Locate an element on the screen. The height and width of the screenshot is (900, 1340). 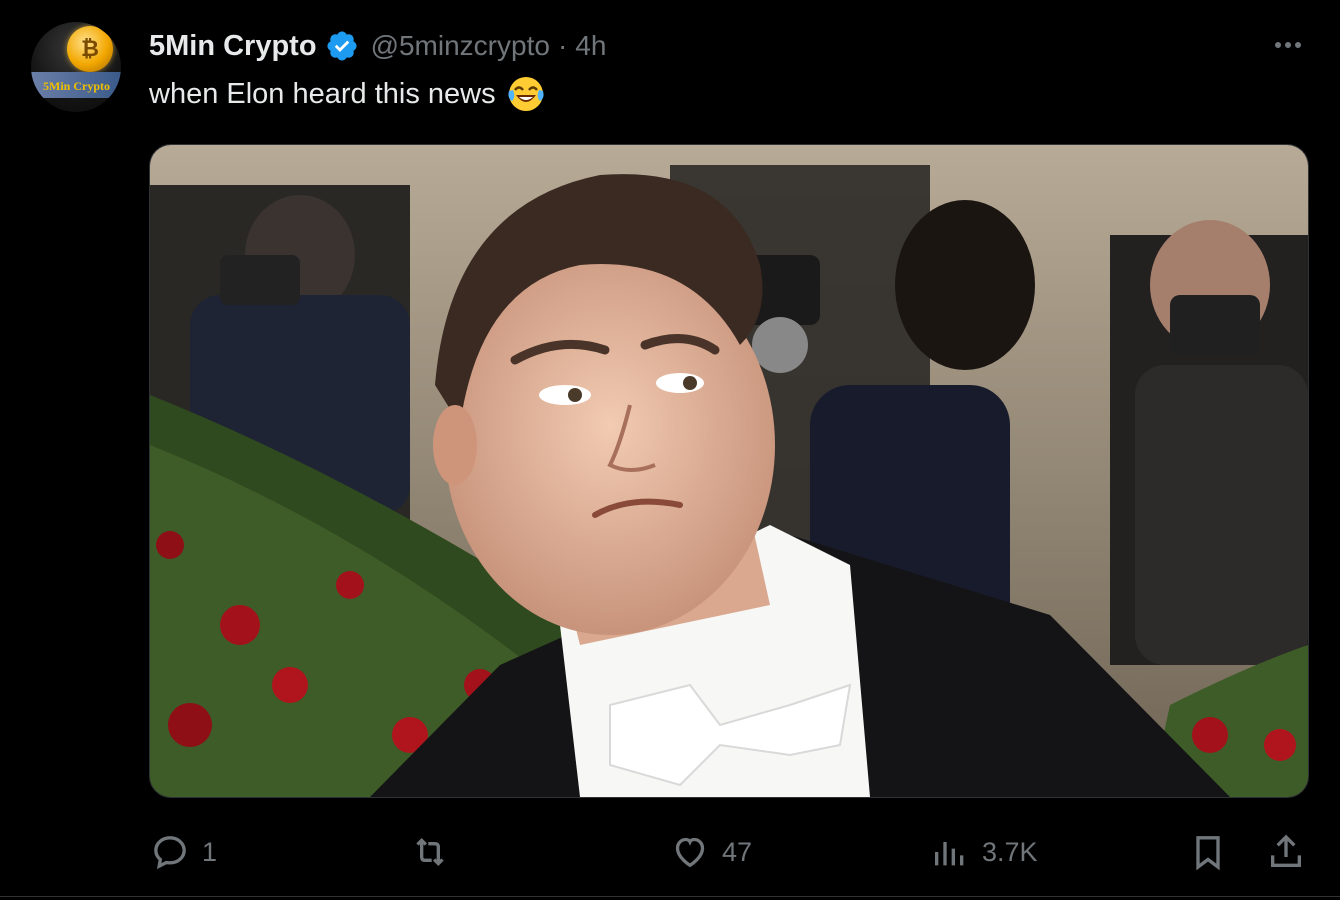
share-button is located at coordinates (1286, 852).